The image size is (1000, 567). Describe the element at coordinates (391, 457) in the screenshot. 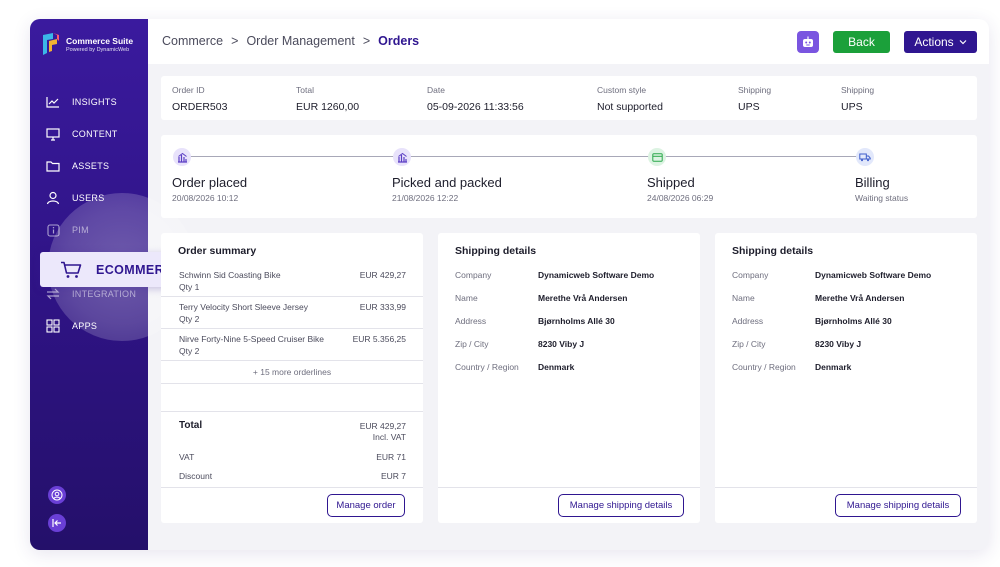

I see `vat-value: EUR 71` at that location.